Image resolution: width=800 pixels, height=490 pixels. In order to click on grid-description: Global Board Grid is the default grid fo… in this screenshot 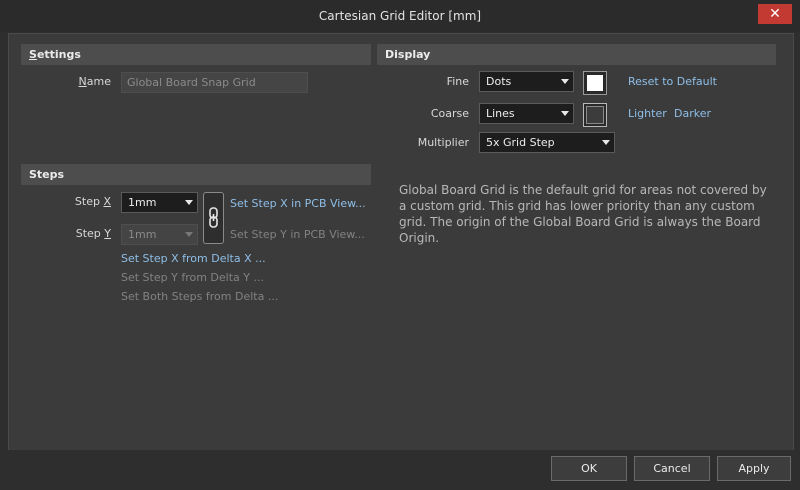, I will do `click(583, 214)`.